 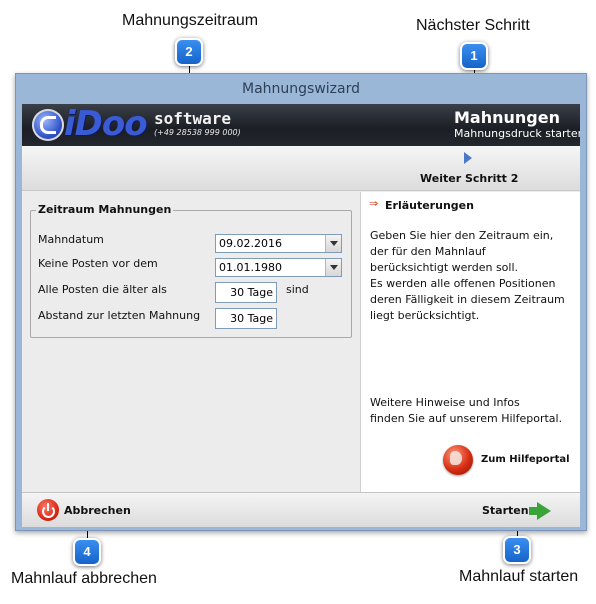 I want to click on mahndatum-label: Mahndatum, so click(x=71, y=239).